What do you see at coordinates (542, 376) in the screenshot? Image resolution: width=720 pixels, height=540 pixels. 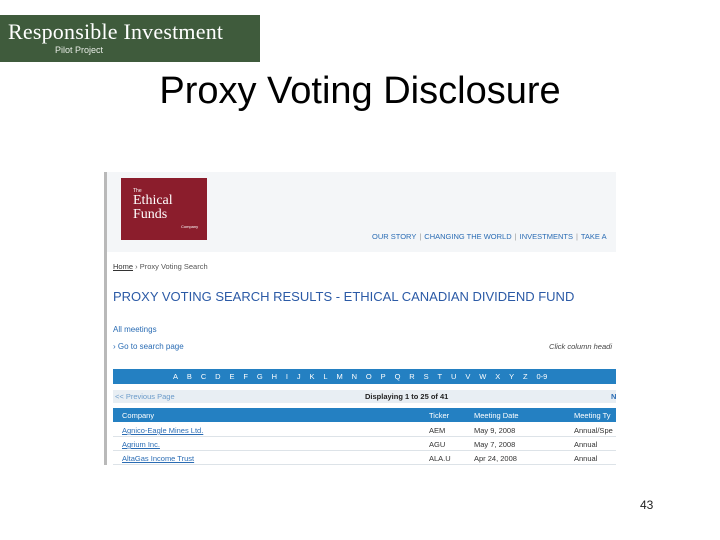 I see `letter-0-9: 0-9` at bounding box center [542, 376].